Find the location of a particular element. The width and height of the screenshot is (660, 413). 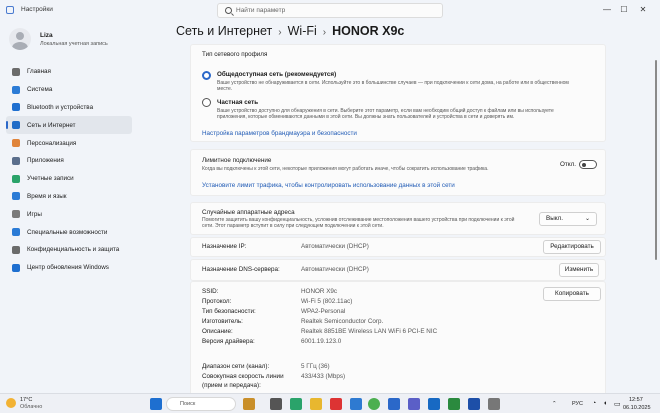

property-label: Описание: is located at coordinates (217, 331).